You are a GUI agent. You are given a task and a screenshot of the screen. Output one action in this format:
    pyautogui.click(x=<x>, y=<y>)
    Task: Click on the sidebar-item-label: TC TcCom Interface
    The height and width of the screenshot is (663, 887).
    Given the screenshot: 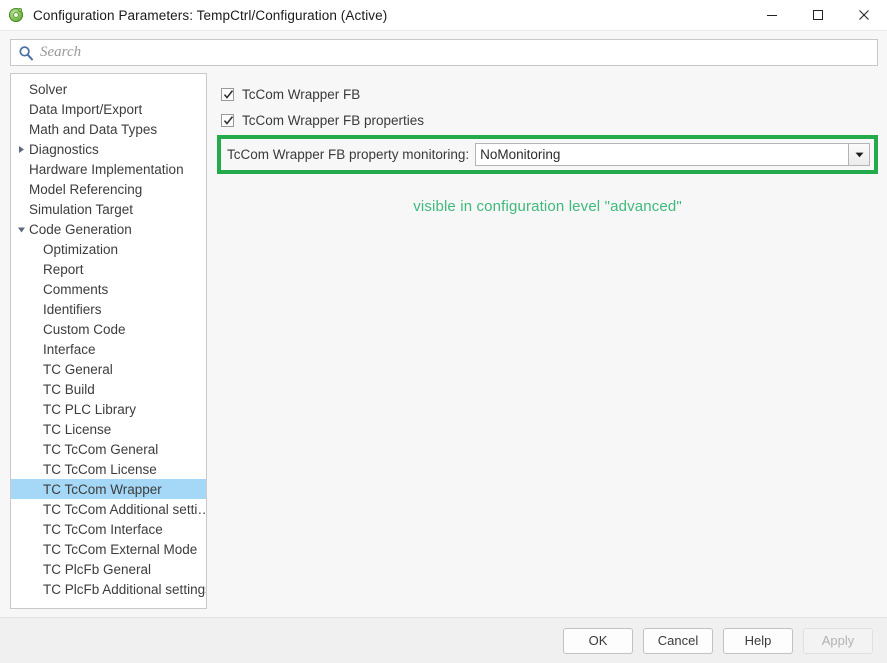 What is the action you would take?
    pyautogui.click(x=103, y=529)
    